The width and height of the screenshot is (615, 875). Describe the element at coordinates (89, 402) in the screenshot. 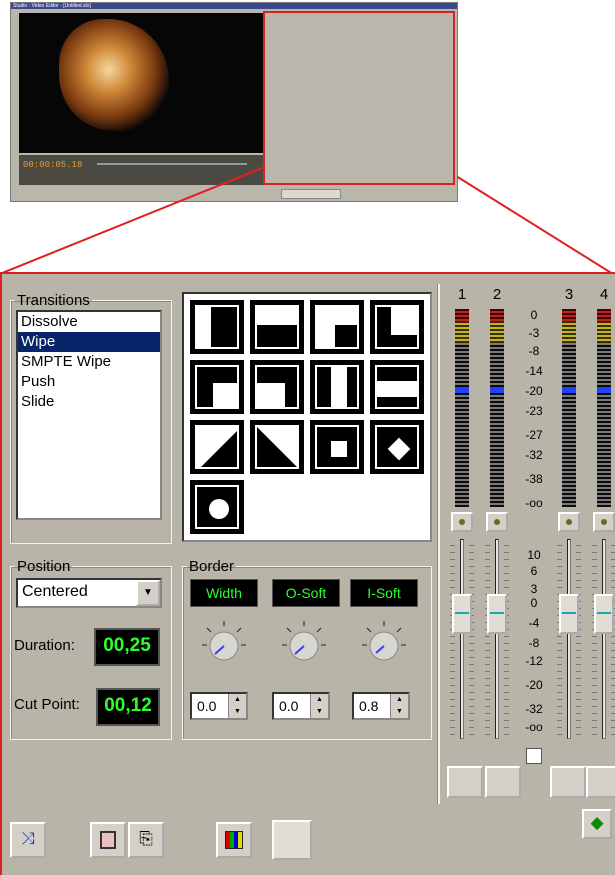

I see `list-item: Slide` at that location.